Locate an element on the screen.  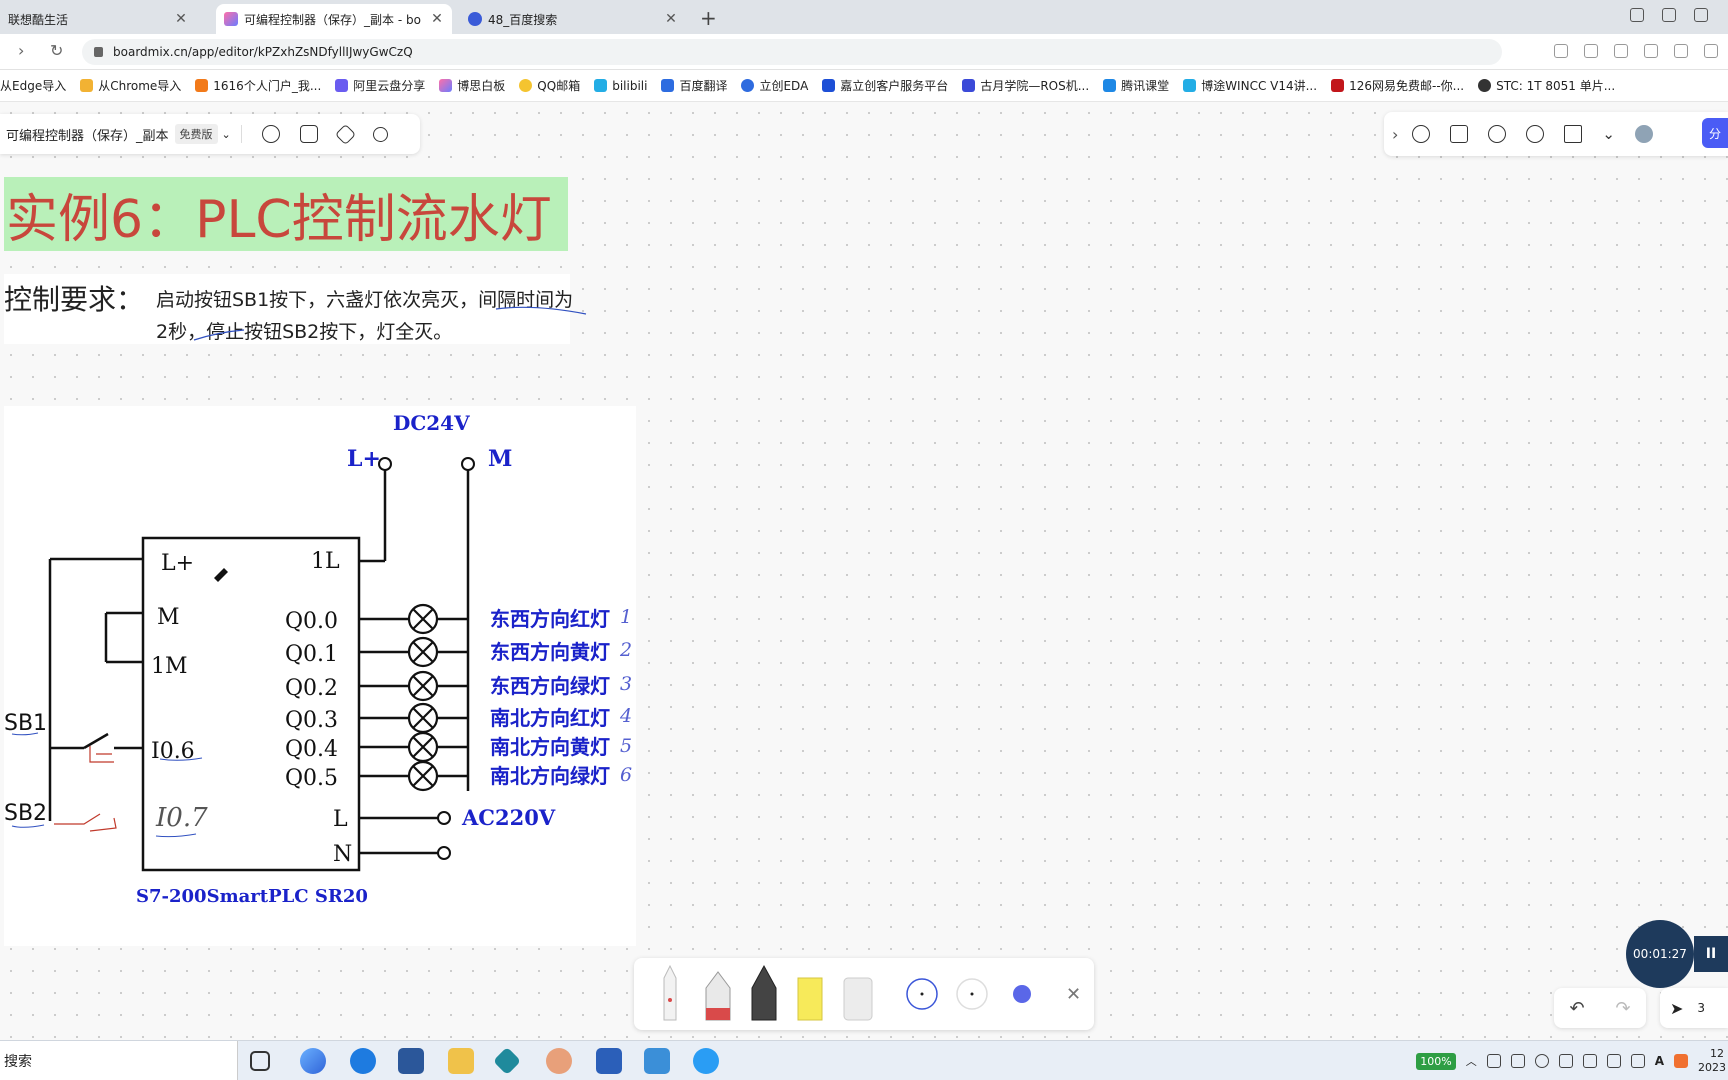
bookmark-item: 阿里云盘分享 is located at coordinates (380, 85).